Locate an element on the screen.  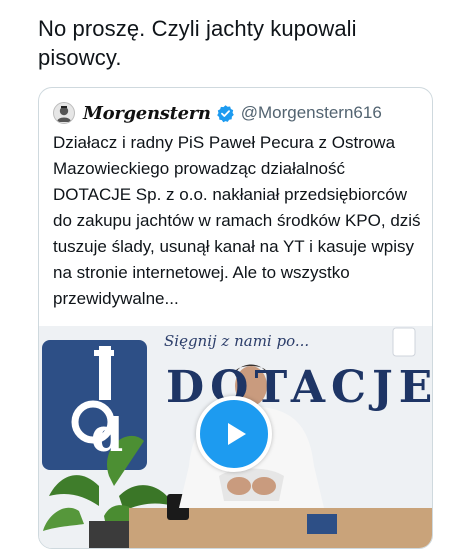
avatar is located at coordinates (64, 113).